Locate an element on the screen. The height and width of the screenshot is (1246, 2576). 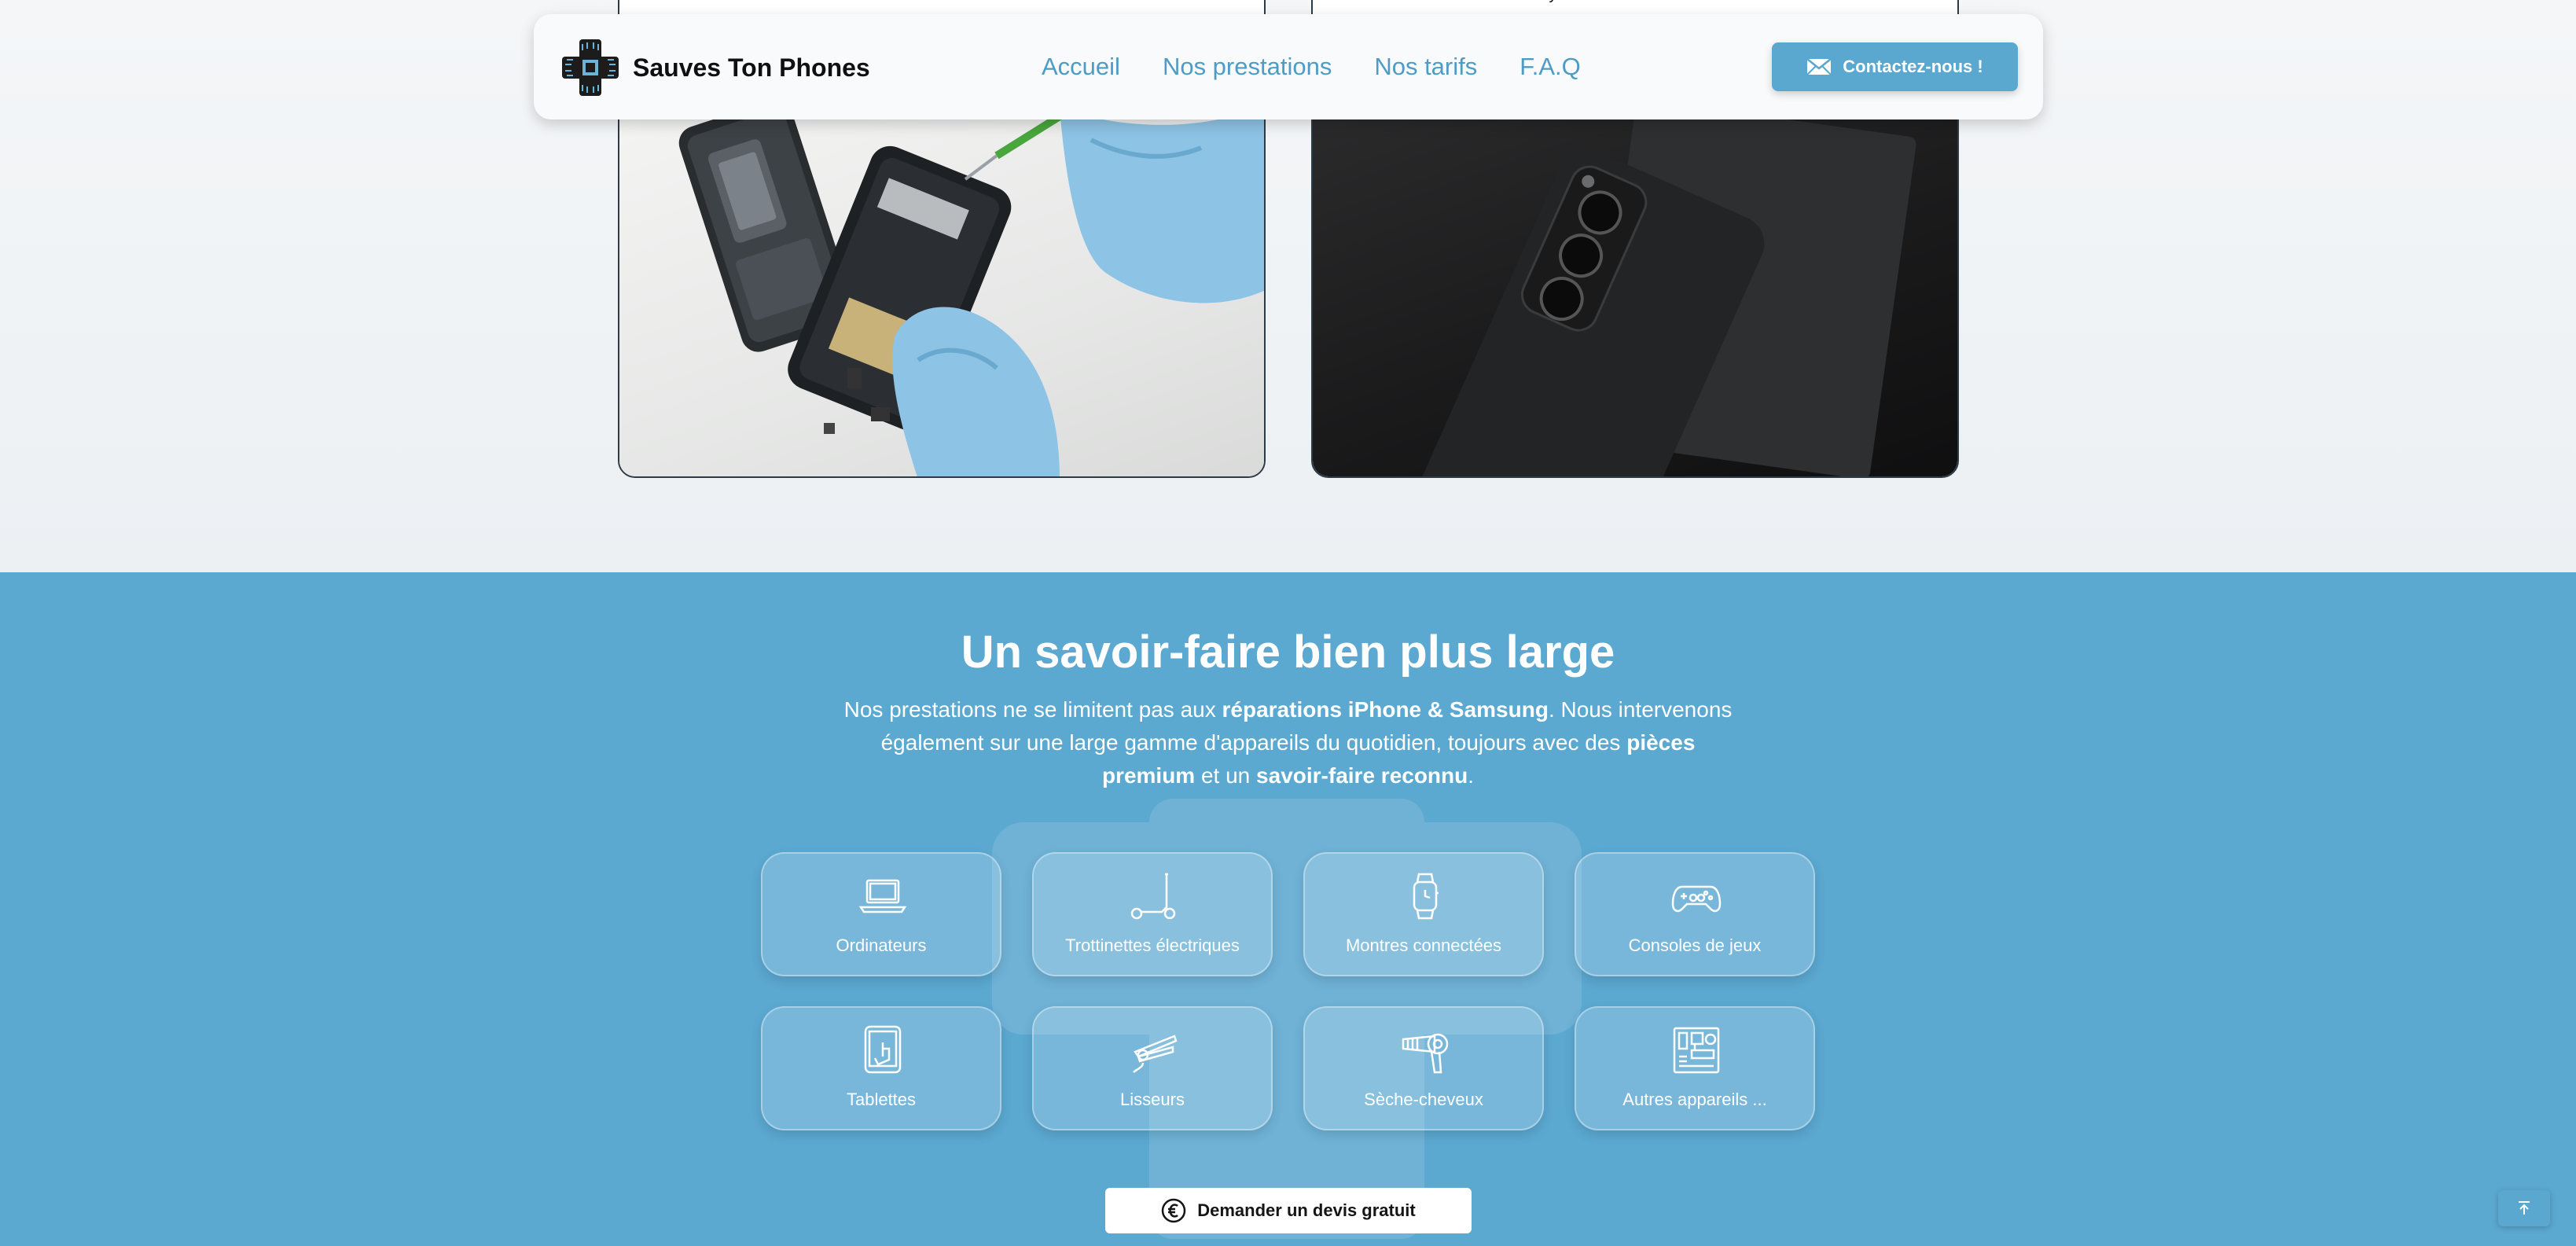
tile-label: Lisseurs is located at coordinates (1152, 1099).